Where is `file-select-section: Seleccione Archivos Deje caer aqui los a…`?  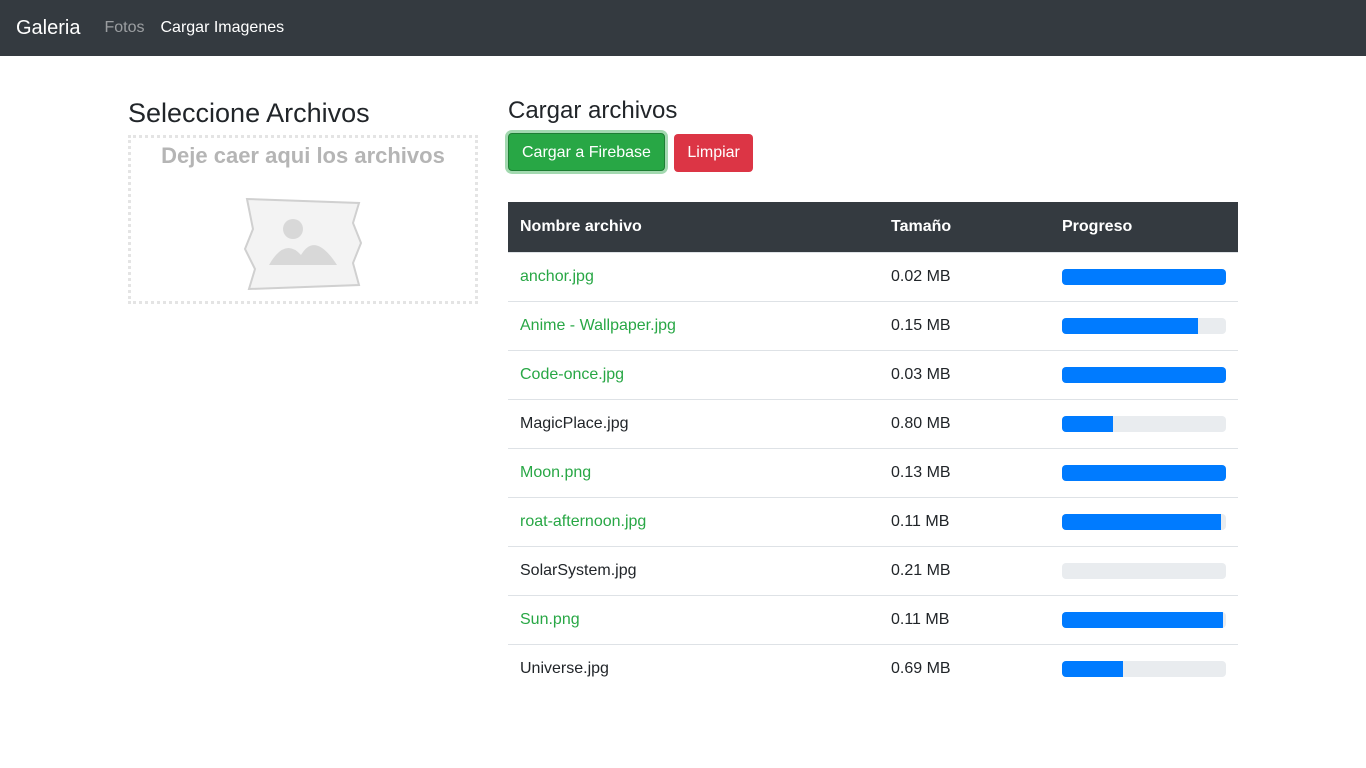 file-select-section: Seleccione Archivos Deje caer aqui los a… is located at coordinates (303, 201).